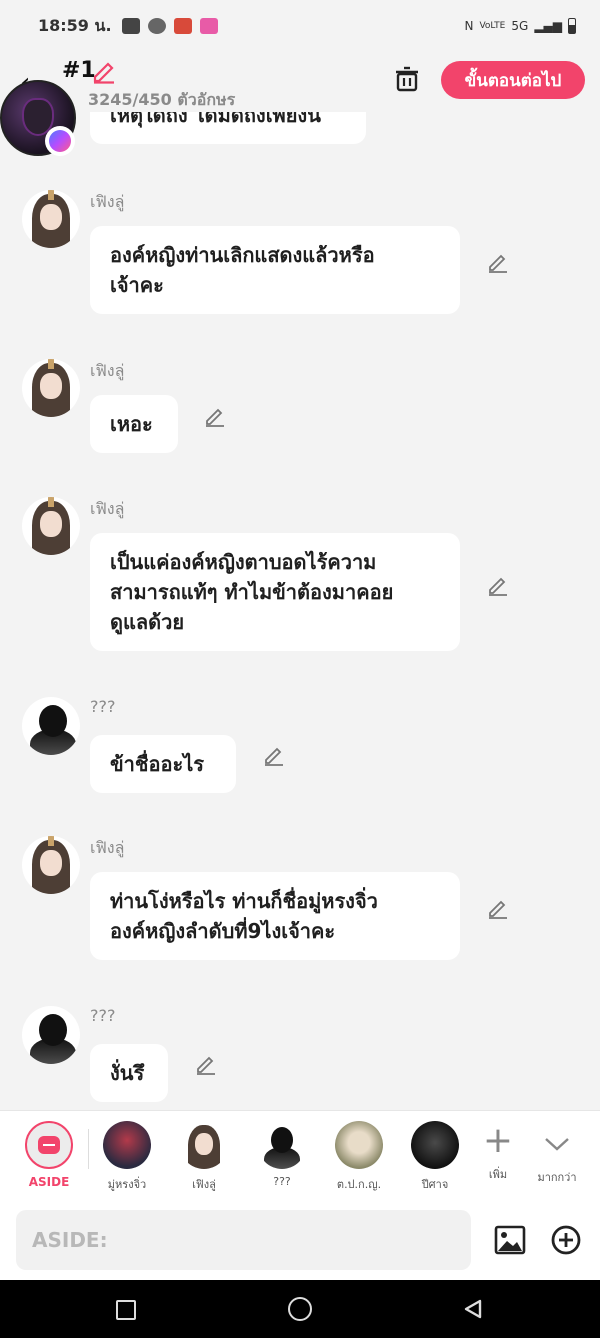 This screenshot has width=600, height=1338. I want to click on tray-divider, so click(88, 1149).